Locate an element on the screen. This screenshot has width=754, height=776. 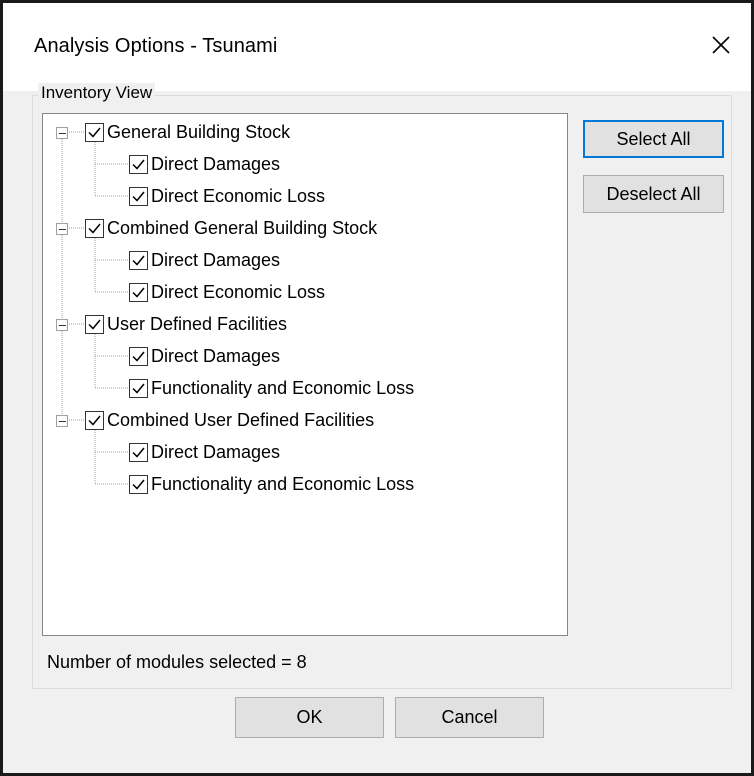
tree-item-label: General Building Stock is located at coordinates (199, 131).